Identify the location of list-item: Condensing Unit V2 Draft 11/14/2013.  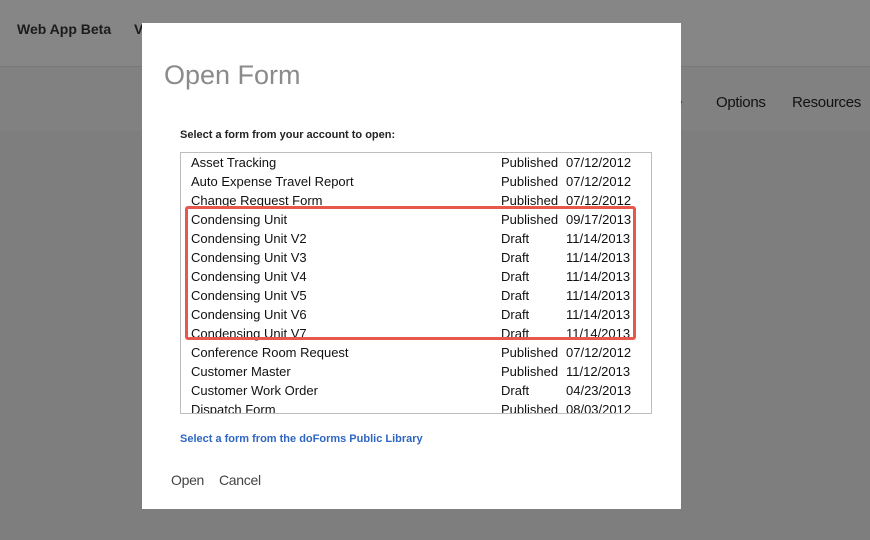
(416, 238).